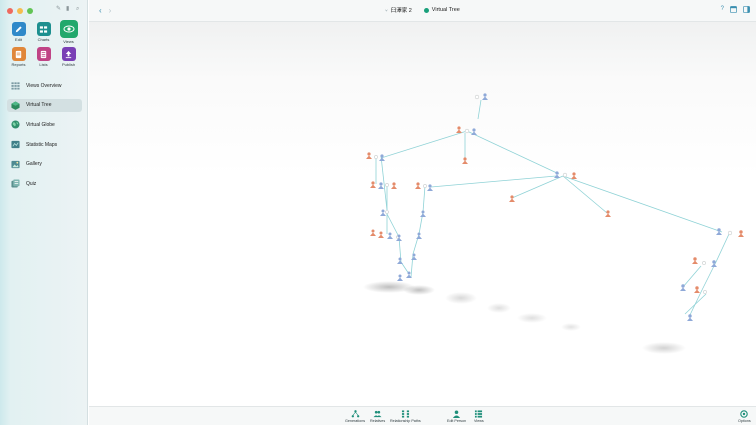  I want to click on mode-edit: Edit, so click(18, 33).